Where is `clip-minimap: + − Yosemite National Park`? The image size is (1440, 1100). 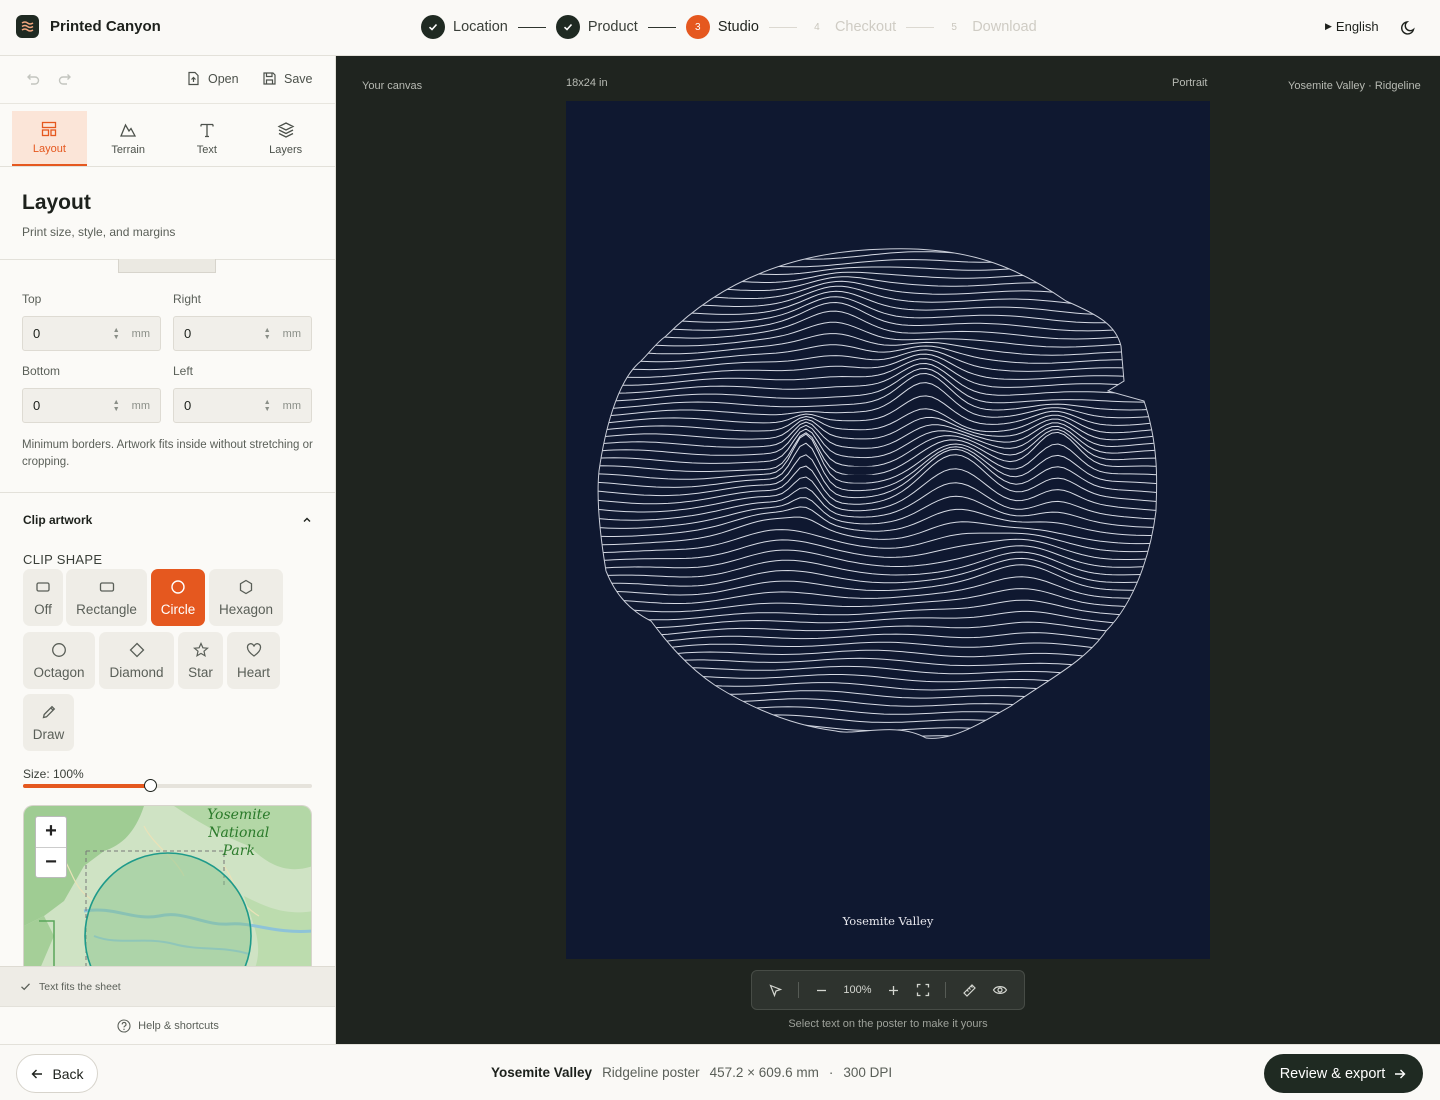 clip-minimap: + − Yosemite National Park is located at coordinates (167, 887).